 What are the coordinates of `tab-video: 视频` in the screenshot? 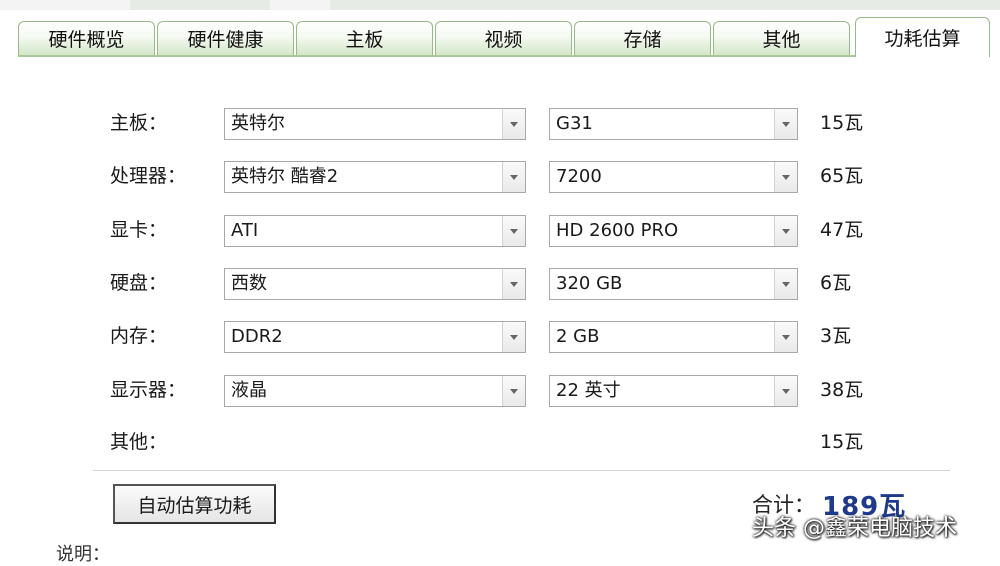 It's located at (503, 38).